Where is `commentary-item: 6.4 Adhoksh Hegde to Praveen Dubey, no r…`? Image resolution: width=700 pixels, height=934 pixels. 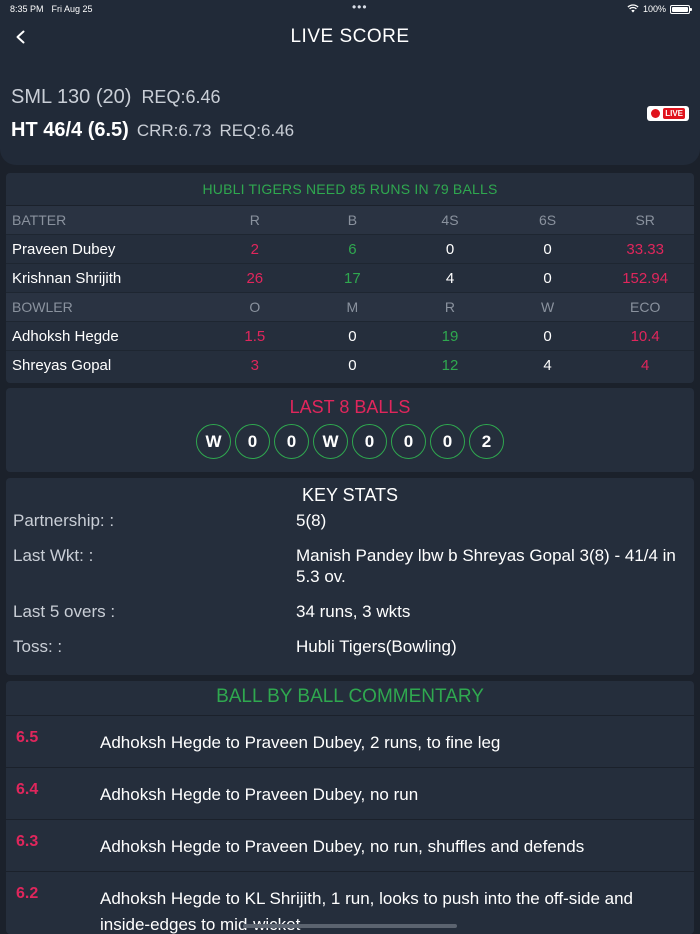
commentary-item: 6.4 Adhoksh Hegde to Praveen Dubey, no r… is located at coordinates (350, 793).